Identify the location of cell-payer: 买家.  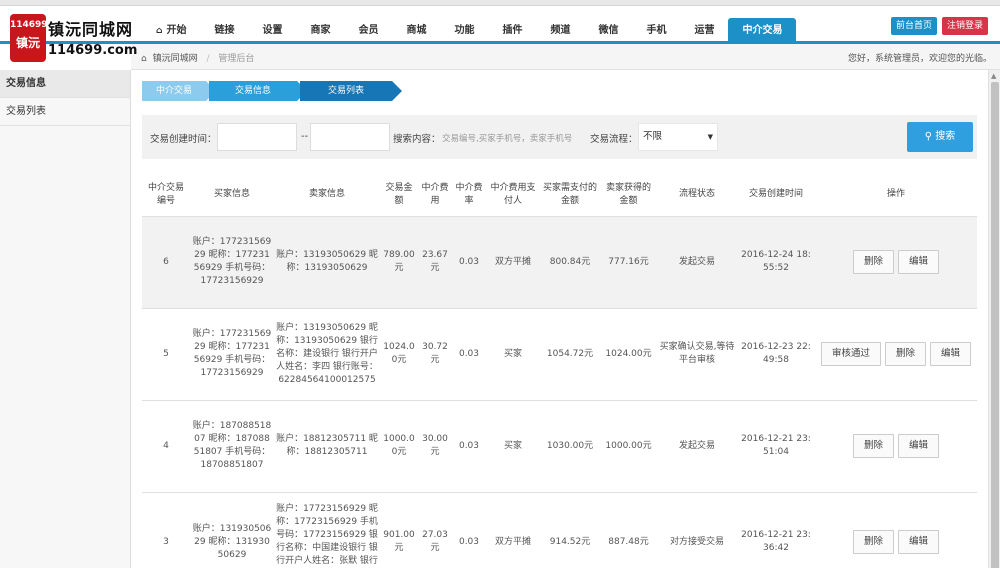
(513, 445).